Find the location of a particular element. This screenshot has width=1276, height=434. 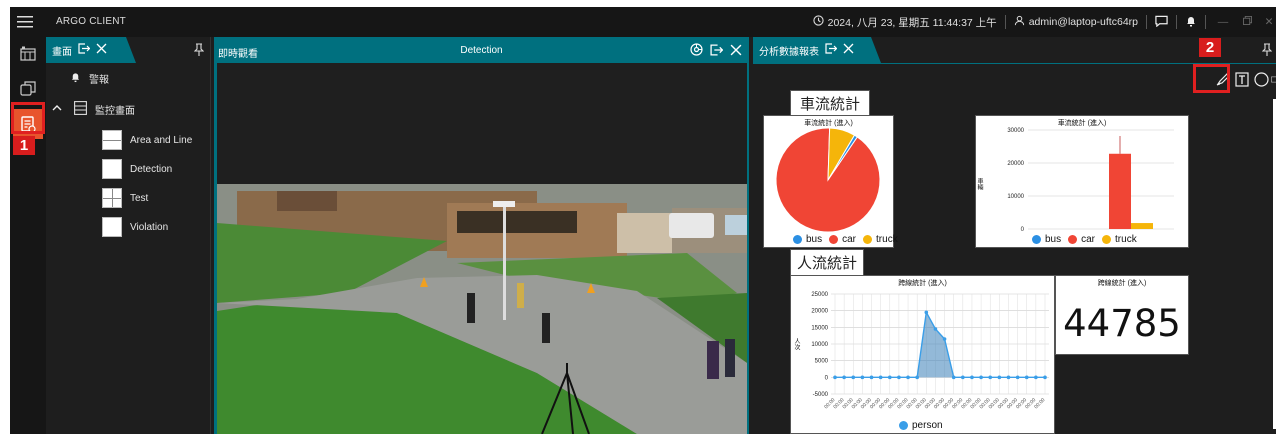

minimize-icon: — is located at coordinates (1223, 22).